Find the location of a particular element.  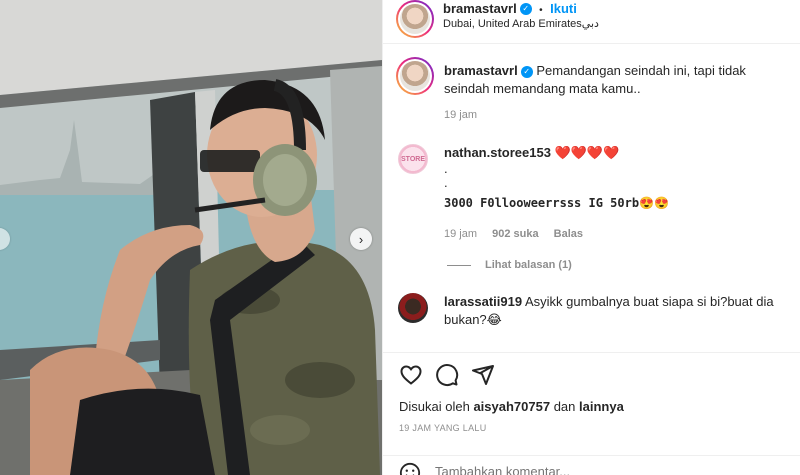

liker-username: aisyah70757 is located at coordinates (511, 406).